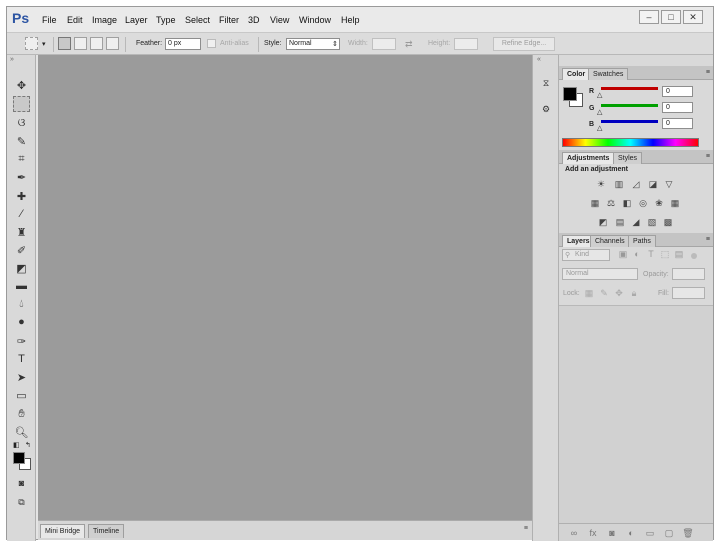 The height and width of the screenshot is (546, 720). What do you see at coordinates (688, 274) in the screenshot?
I see `opacity-input` at bounding box center [688, 274].